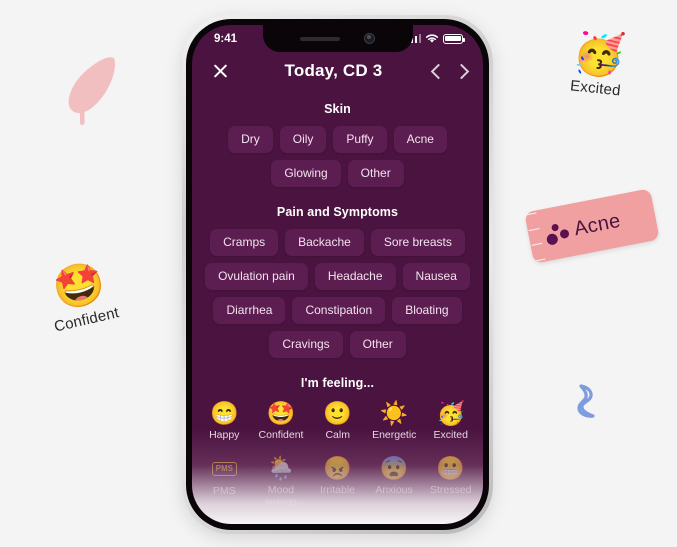 This screenshot has width=677, height=547. I want to click on feeling-label: Happy, so click(224, 435).